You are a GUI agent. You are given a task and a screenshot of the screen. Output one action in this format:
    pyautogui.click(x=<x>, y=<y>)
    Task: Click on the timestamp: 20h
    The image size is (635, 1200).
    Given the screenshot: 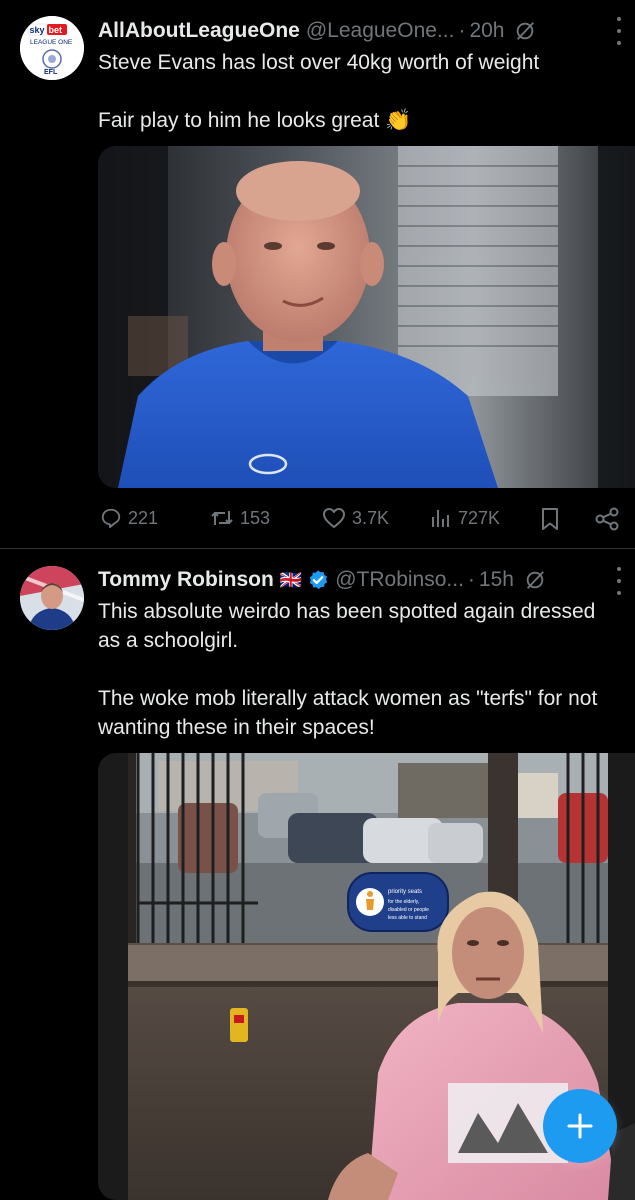 What is the action you would take?
    pyautogui.click(x=486, y=31)
    